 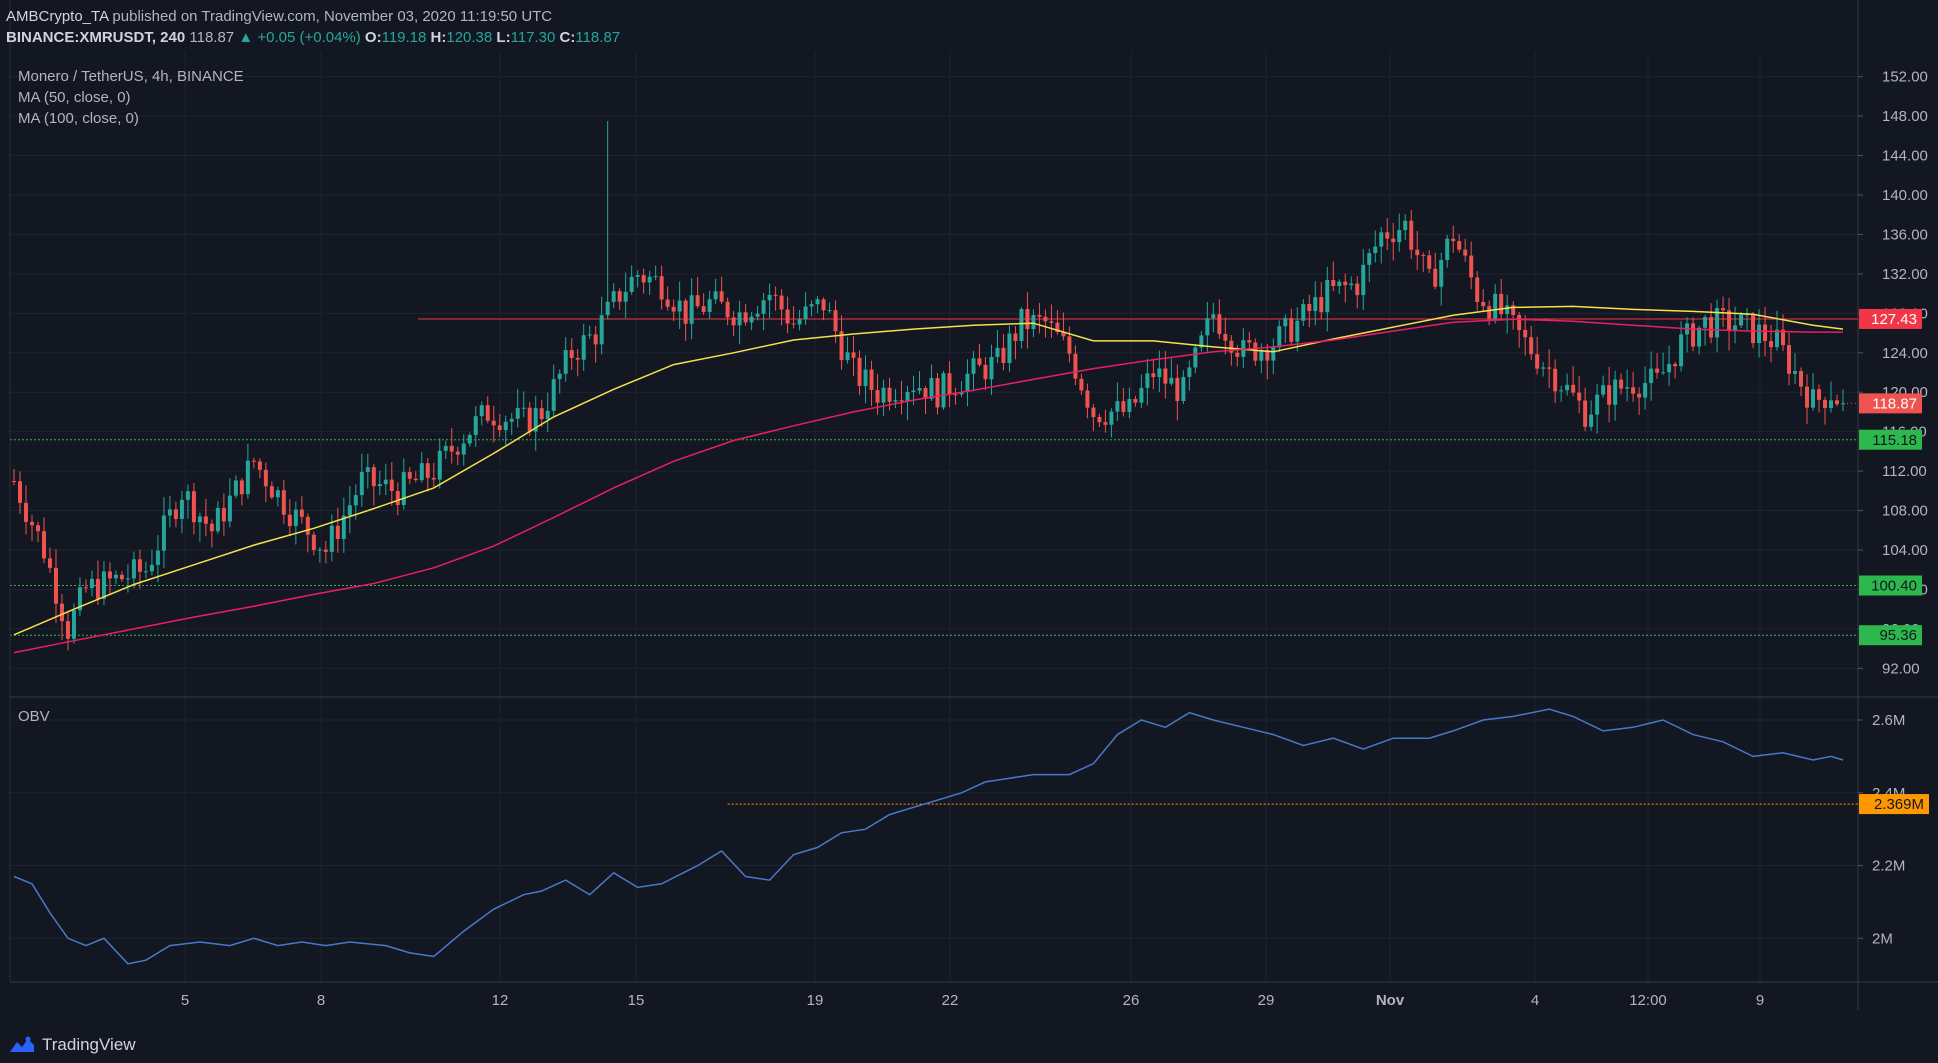 What do you see at coordinates (95, 37) in the screenshot?
I see `symbol-label: BINANCE:XMRUSDT, 240` at bounding box center [95, 37].